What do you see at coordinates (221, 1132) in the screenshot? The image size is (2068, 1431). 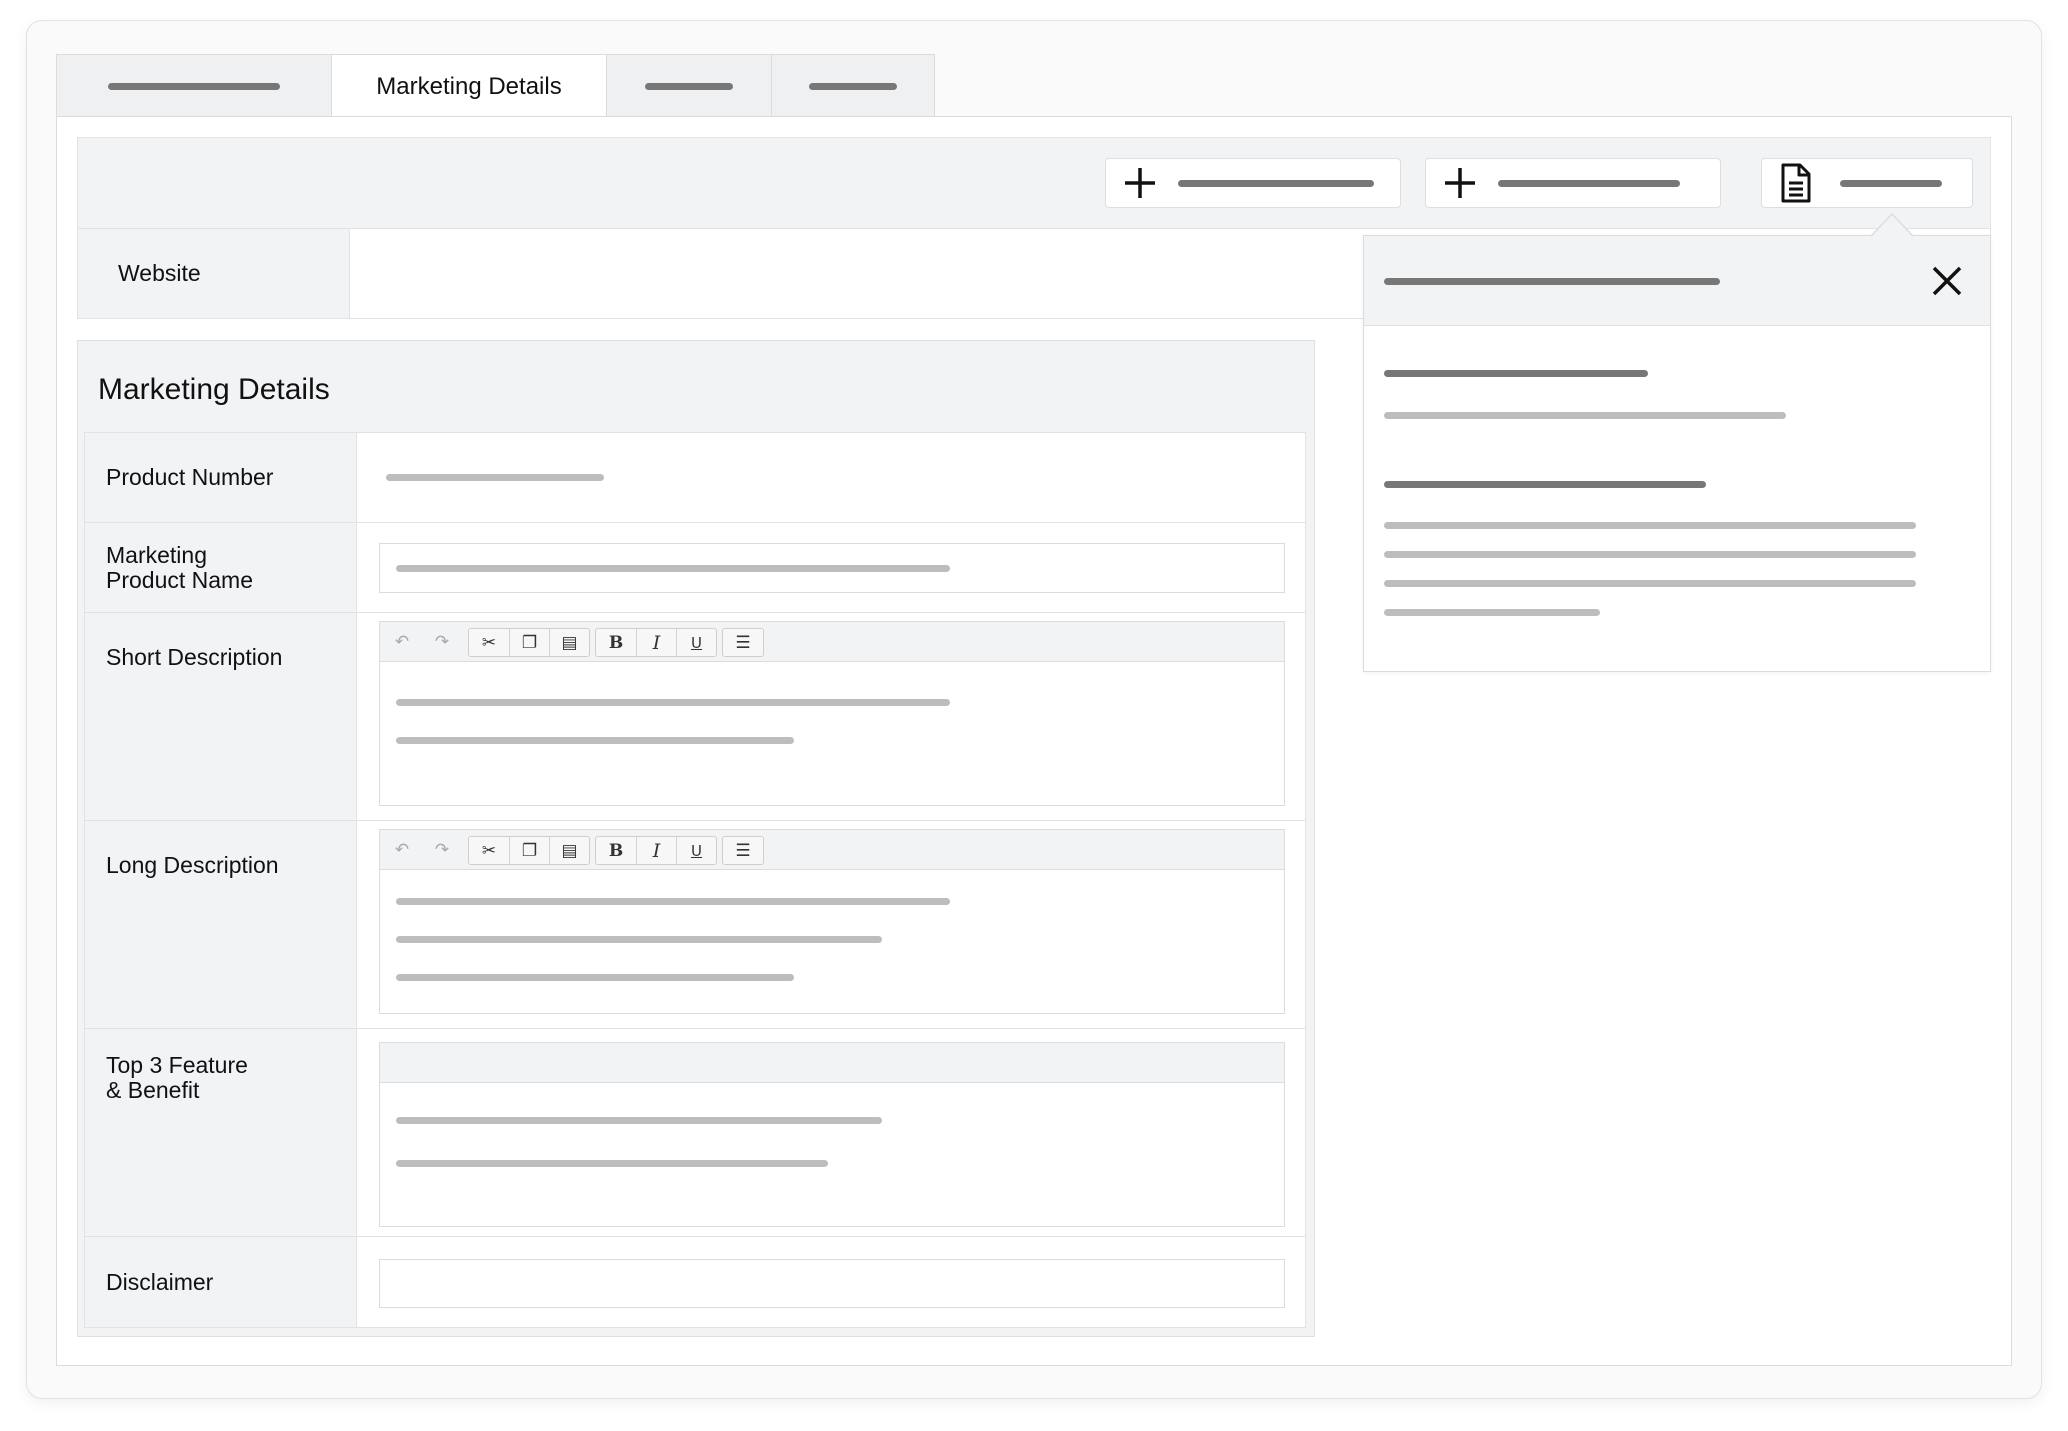 I see `top3-feature-label: Top 3 Feature & Benefit` at bounding box center [221, 1132].